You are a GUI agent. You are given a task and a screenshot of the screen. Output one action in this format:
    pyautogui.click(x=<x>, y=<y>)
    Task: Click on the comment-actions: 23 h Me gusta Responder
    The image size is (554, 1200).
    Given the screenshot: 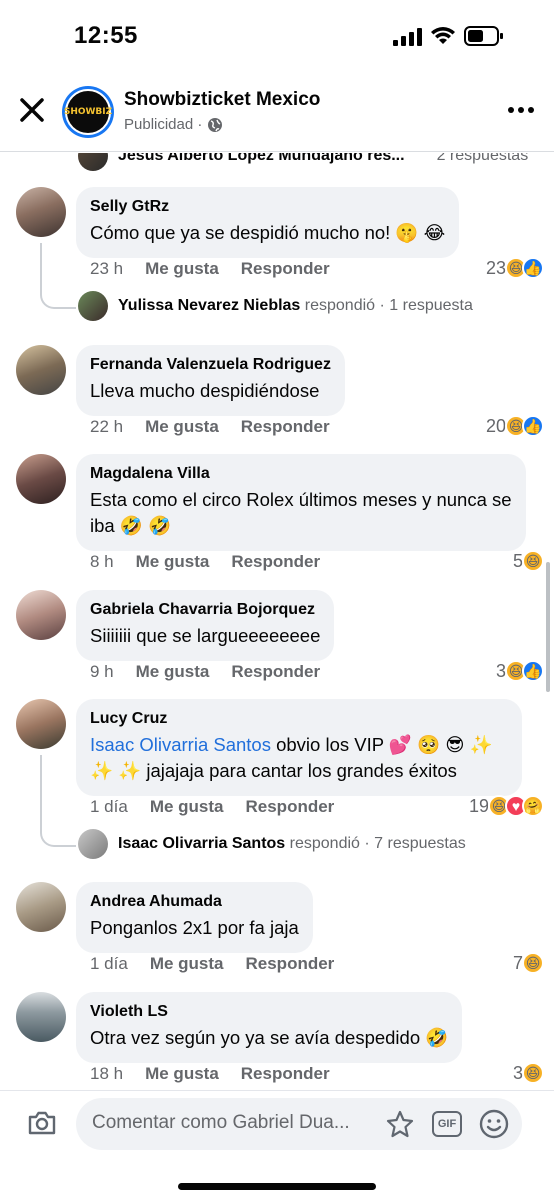 What is the action you would take?
    pyautogui.click(x=210, y=269)
    